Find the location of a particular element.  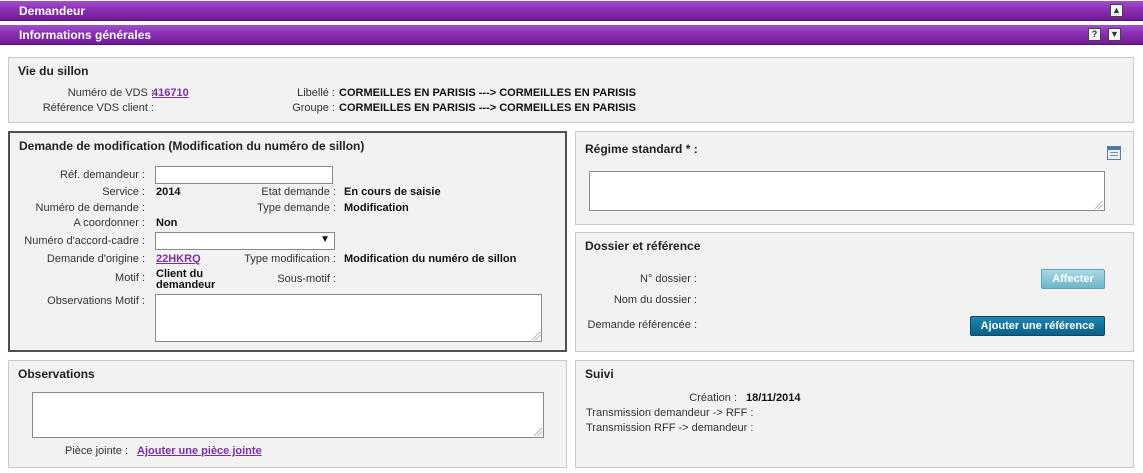

sous-motif-label: Sous-motif : is located at coordinates (306, 279).